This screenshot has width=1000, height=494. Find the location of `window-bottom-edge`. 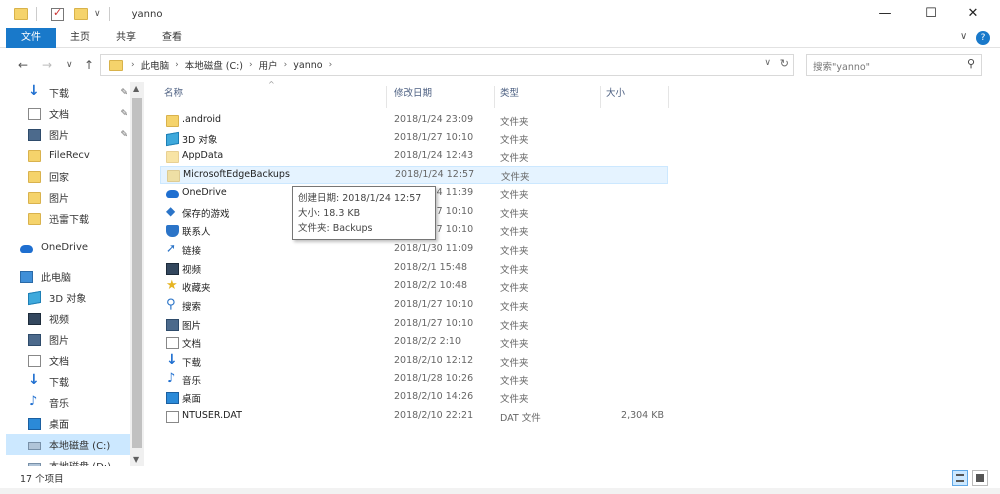

window-bottom-edge is located at coordinates (500, 491).